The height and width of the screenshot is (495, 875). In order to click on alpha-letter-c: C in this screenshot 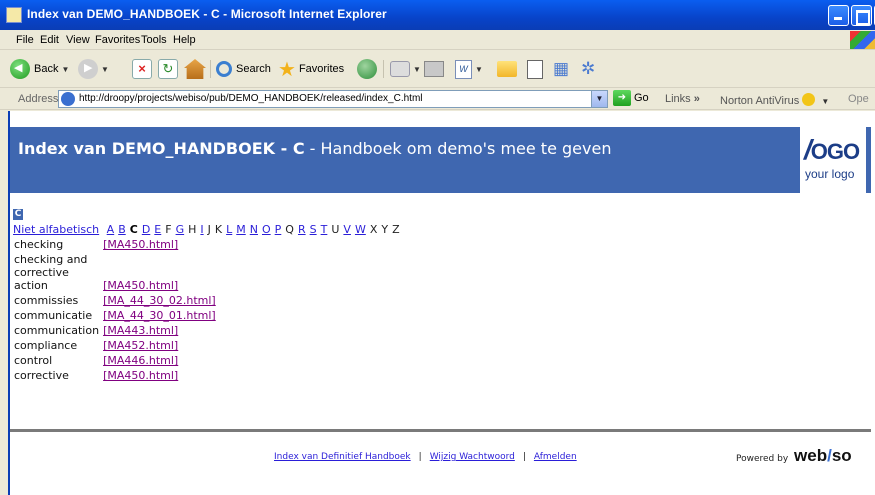, I will do `click(133, 229)`.